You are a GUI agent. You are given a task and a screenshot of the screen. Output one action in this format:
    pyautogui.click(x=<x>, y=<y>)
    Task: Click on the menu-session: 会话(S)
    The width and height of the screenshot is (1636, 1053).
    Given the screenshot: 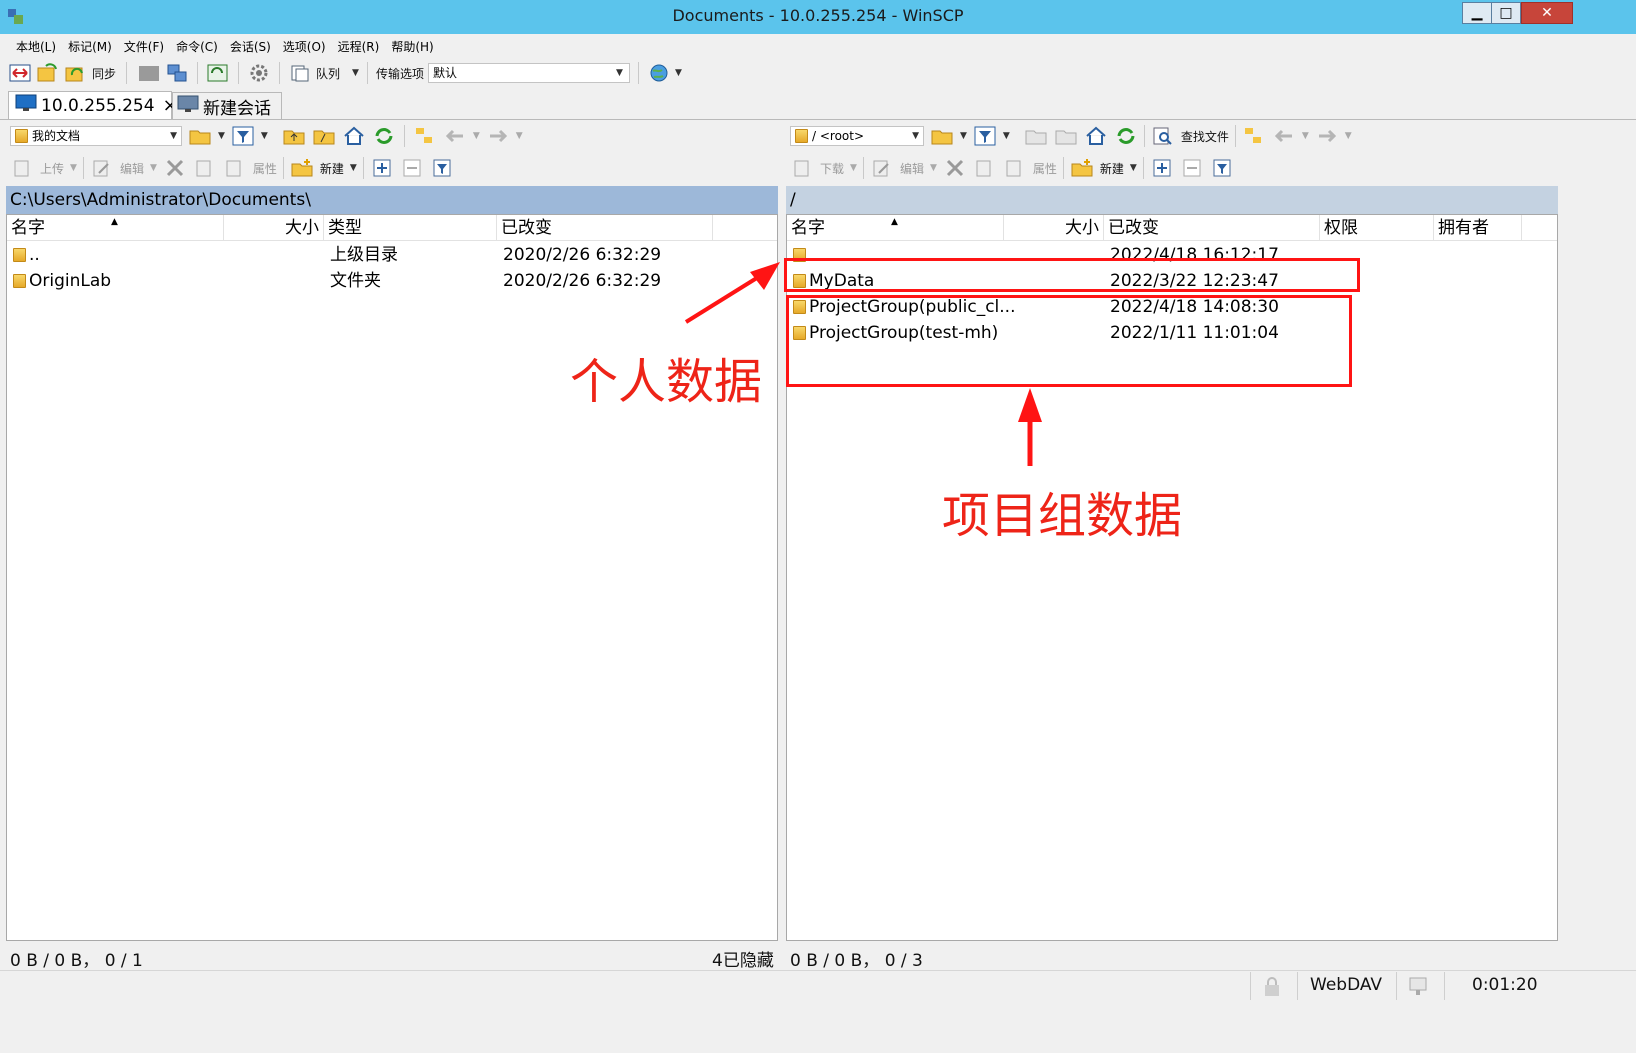 What is the action you would take?
    pyautogui.click(x=250, y=47)
    